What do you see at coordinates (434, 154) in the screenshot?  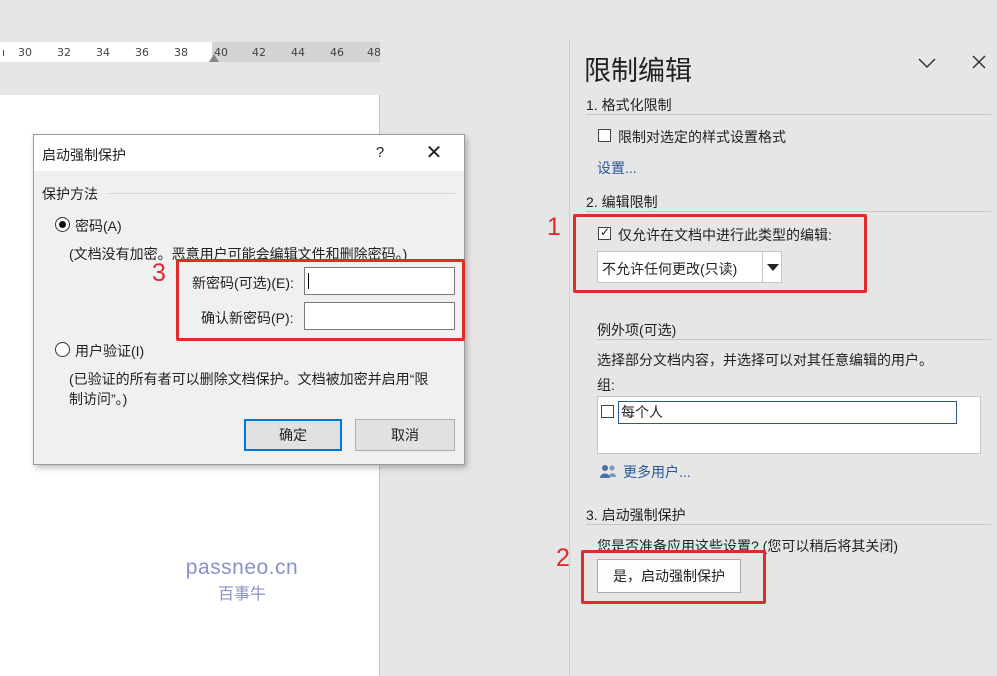 I see `close-icon: ✕` at bounding box center [434, 154].